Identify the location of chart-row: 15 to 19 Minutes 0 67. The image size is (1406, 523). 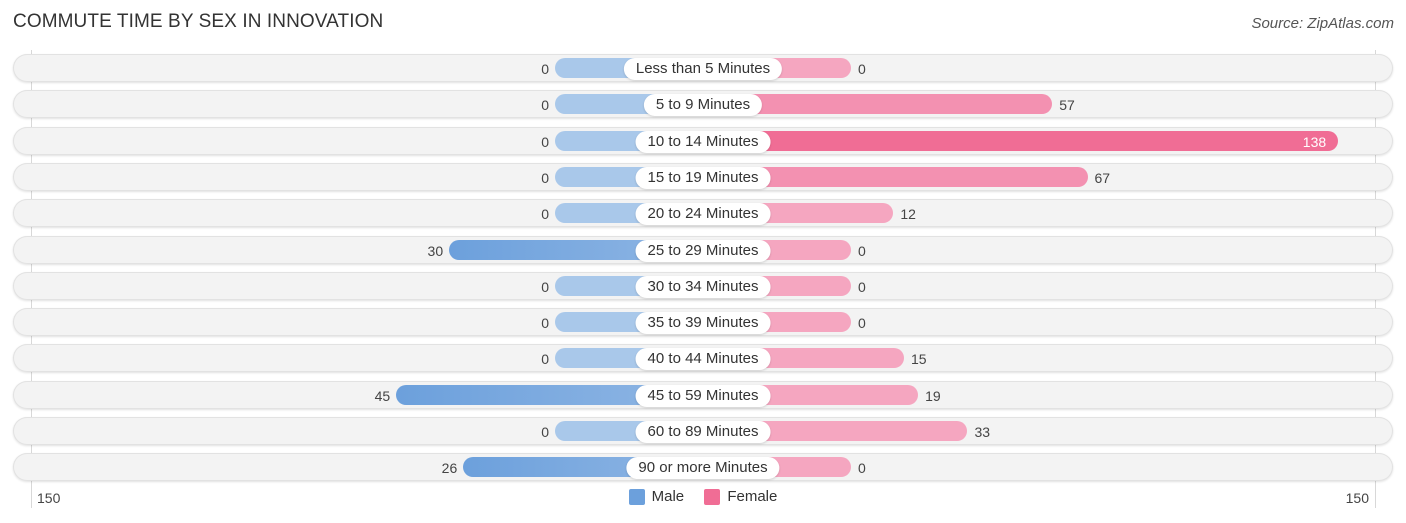
(703, 176).